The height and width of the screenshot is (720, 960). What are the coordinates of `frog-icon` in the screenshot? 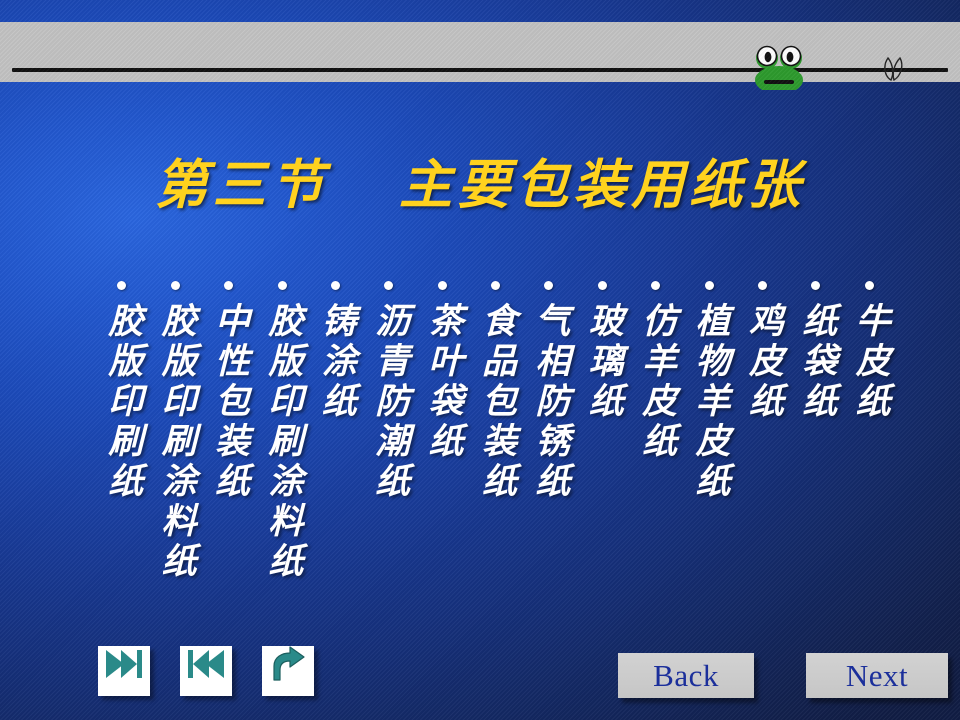 It's located at (779, 67).